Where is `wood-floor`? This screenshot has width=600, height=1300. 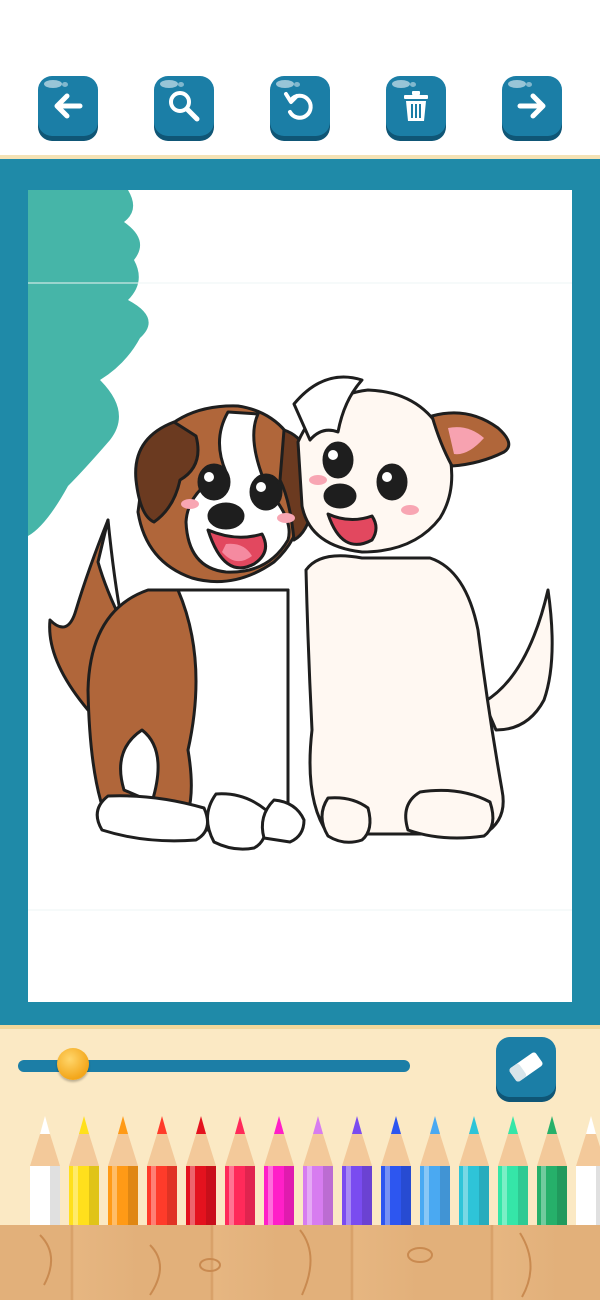
wood-floor is located at coordinates (300, 1262).